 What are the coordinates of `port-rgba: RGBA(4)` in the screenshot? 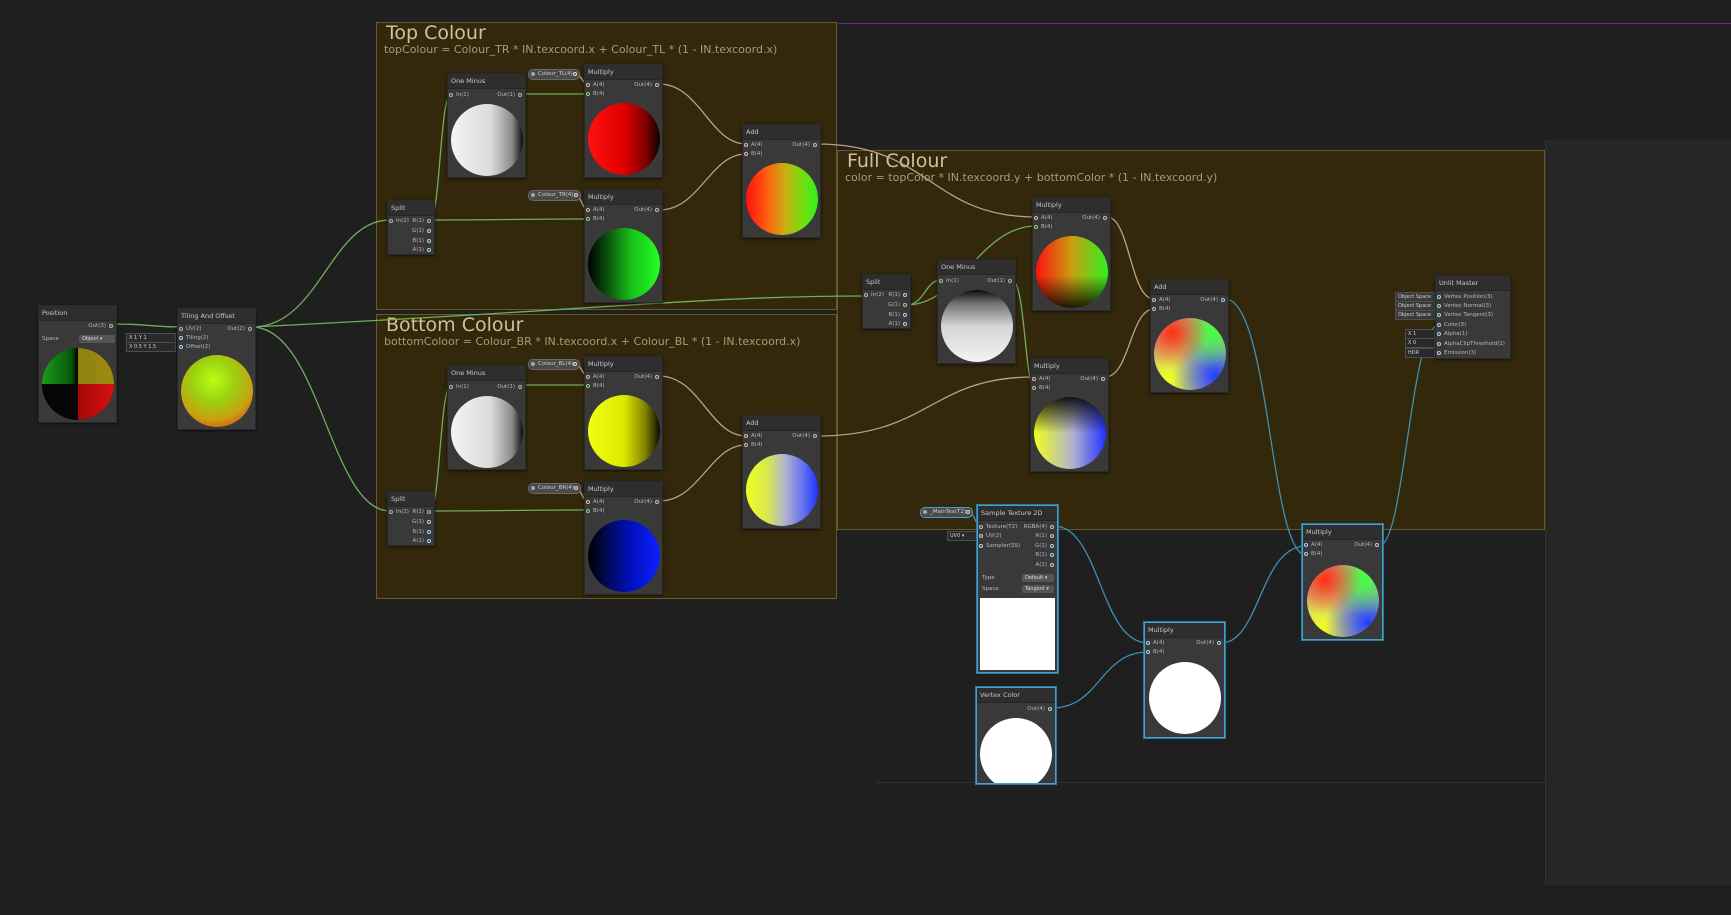 It's located at (1039, 527).